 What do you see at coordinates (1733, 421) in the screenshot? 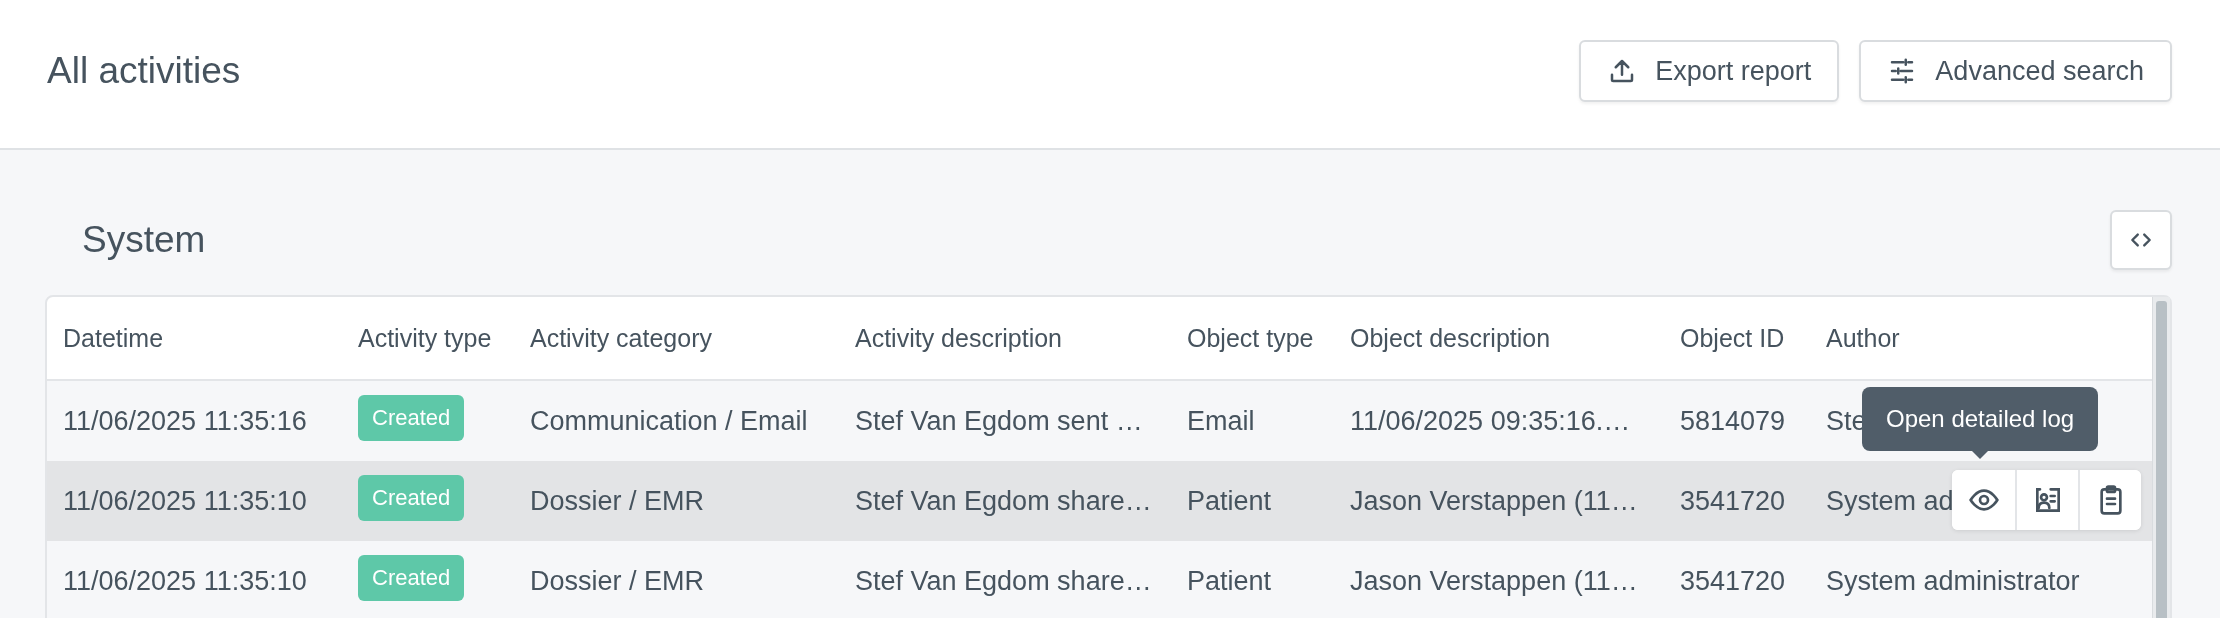
I see `table-cell: 5814079` at bounding box center [1733, 421].